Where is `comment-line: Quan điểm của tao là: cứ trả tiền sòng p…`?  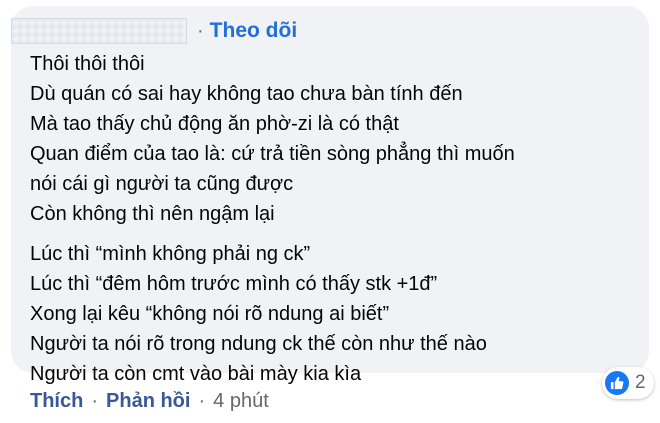 comment-line: Quan điểm của tao là: cứ trả tiền sòng p… is located at coordinates (272, 154).